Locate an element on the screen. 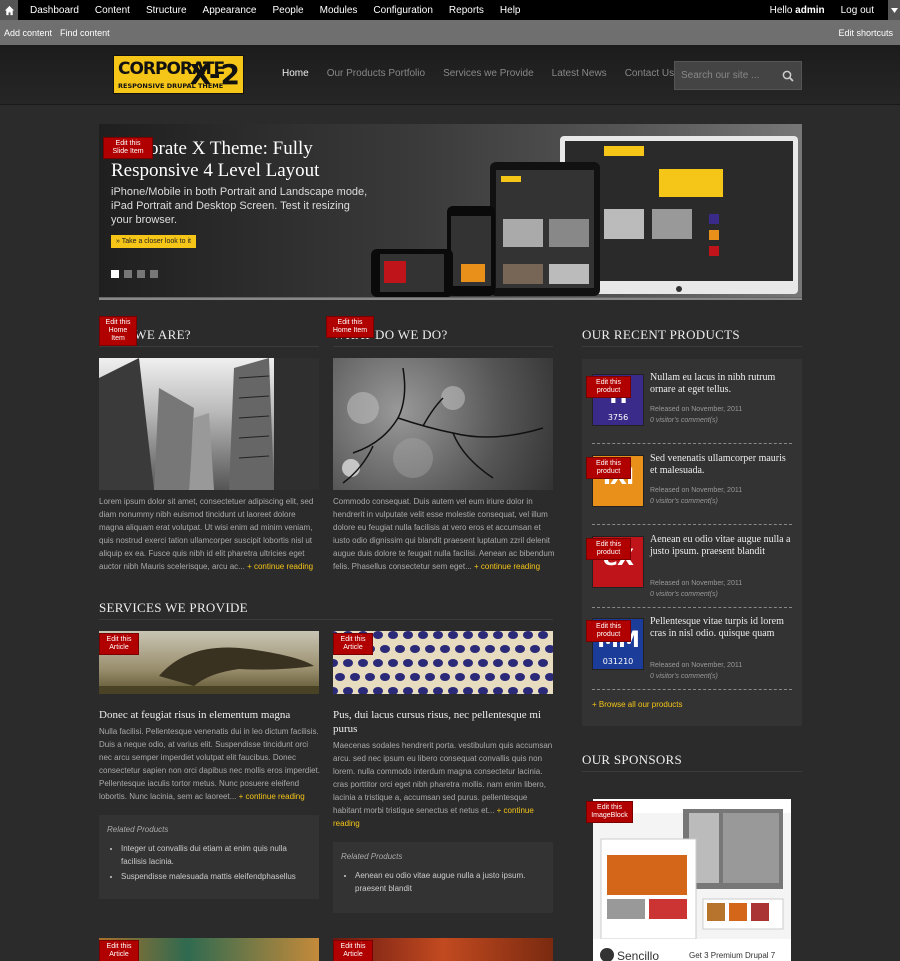  edit-shortcuts-link: Edit shortcuts is located at coordinates (865, 33).